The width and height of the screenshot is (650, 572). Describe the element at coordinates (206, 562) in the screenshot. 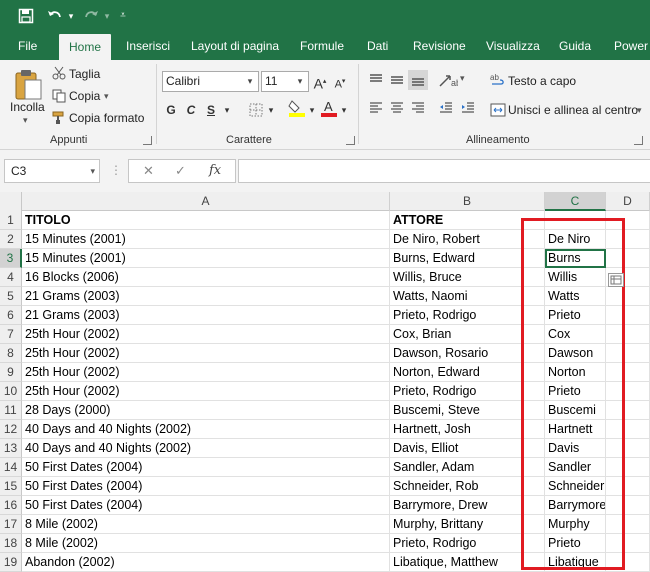

I see `cell-a: Abandon (2002)` at that location.